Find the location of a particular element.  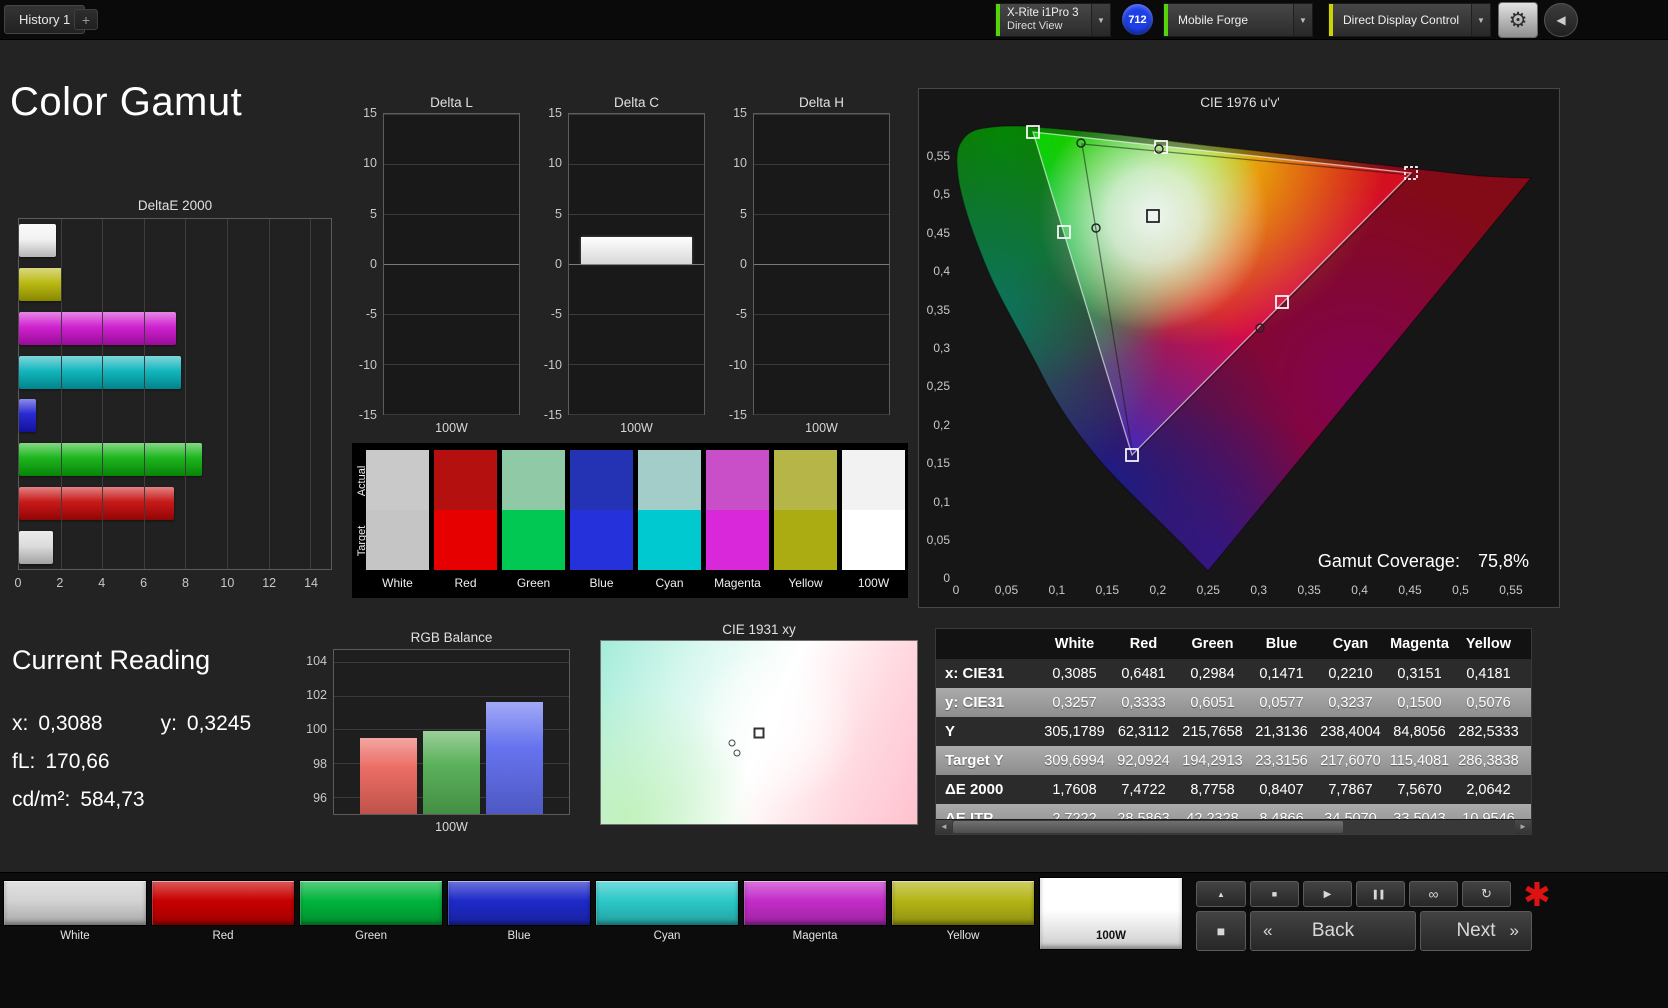

table-scrollbar: ◄ ► is located at coordinates (1233, 826).